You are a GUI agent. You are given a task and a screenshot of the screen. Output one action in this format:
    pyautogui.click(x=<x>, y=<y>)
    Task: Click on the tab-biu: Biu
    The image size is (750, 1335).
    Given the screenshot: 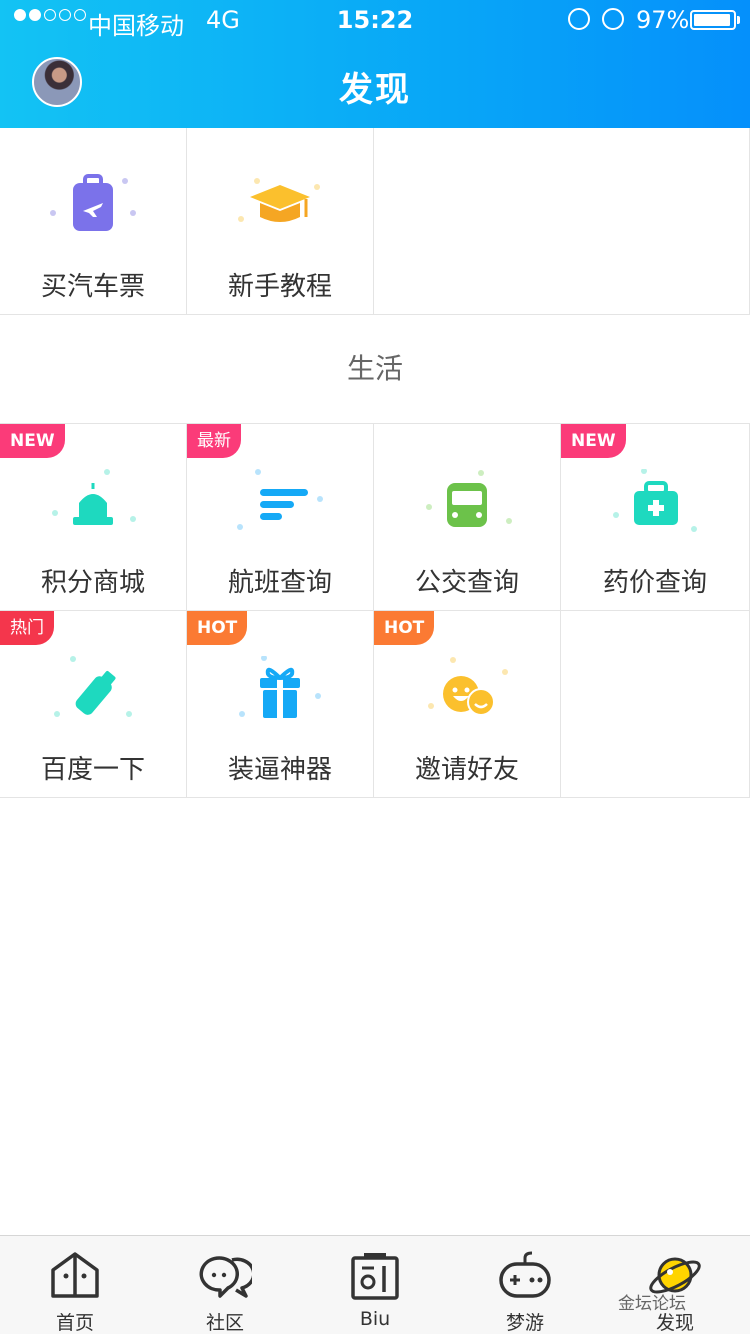 What is the action you would take?
    pyautogui.click(x=375, y=1285)
    